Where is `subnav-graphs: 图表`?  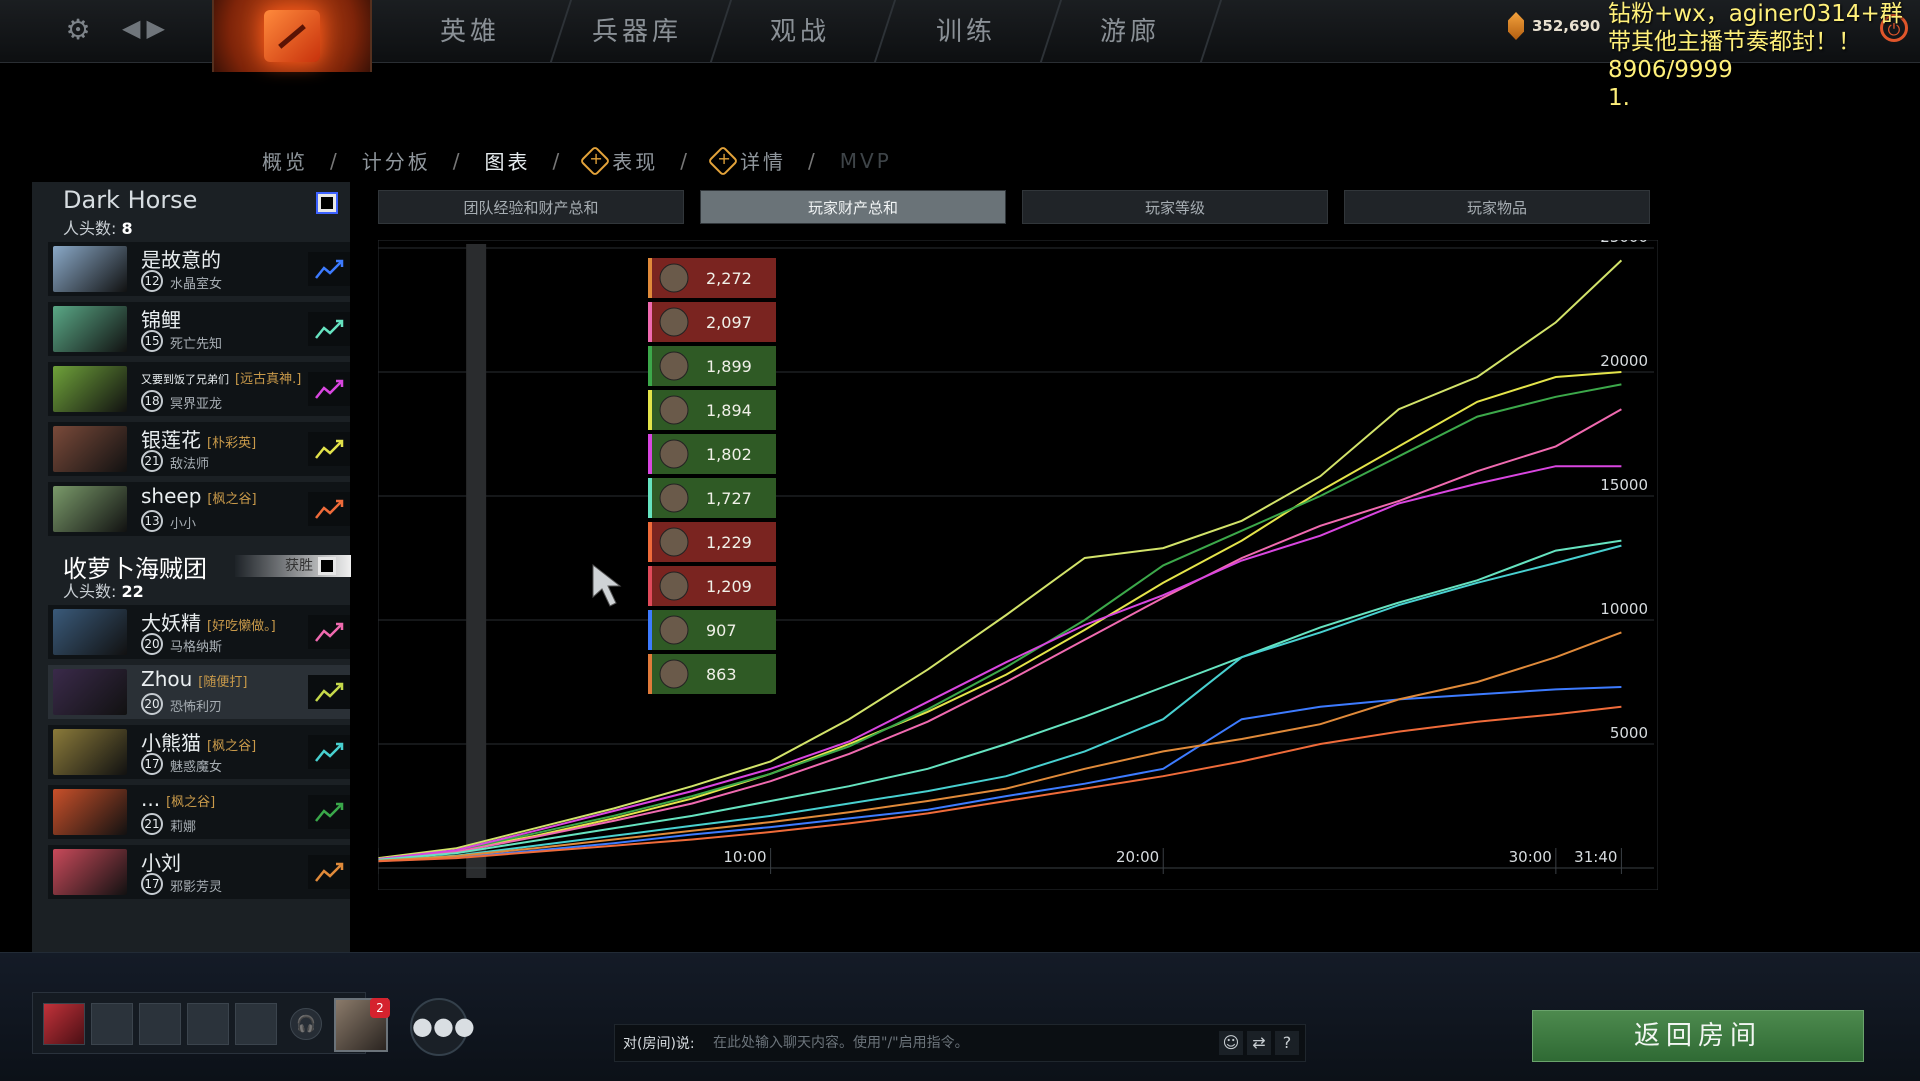
subnav-graphs: 图表 is located at coordinates (508, 160).